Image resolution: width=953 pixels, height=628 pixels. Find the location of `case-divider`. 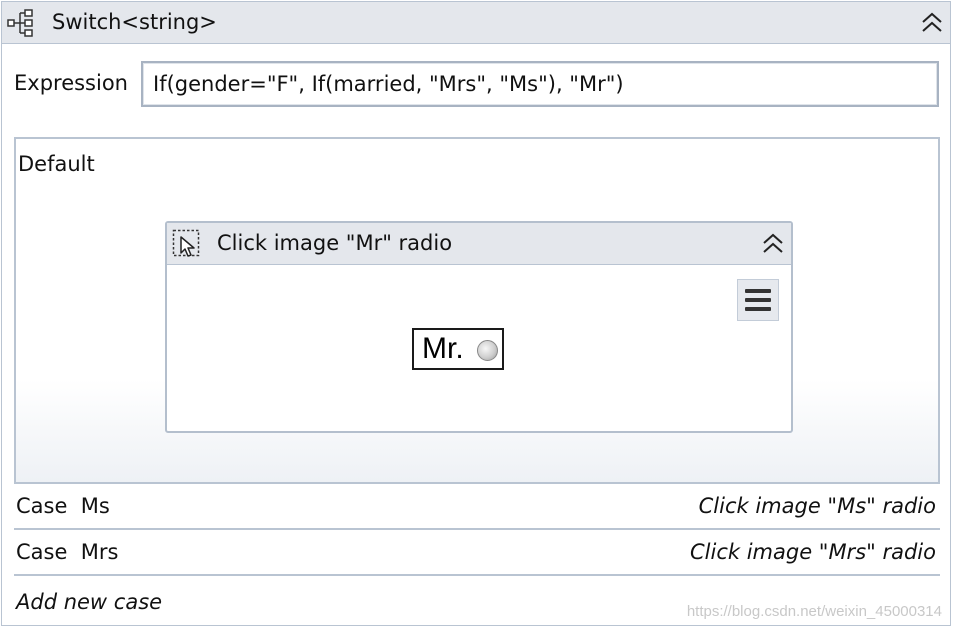

case-divider is located at coordinates (477, 575).